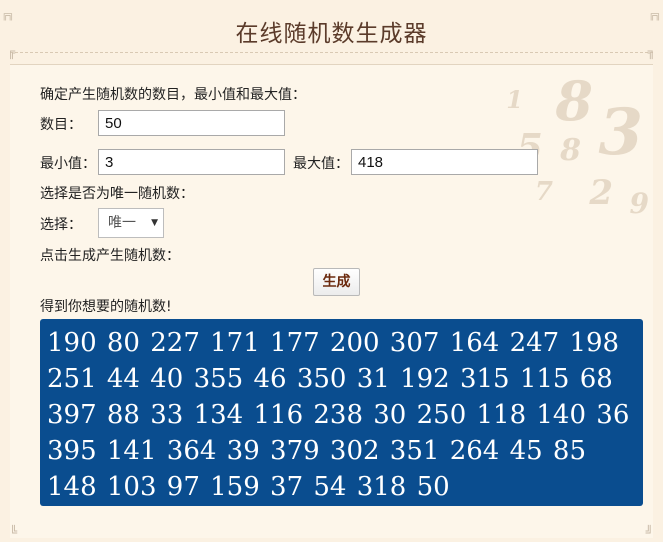  I want to click on header: 在线随机数生成器, so click(331, 30).